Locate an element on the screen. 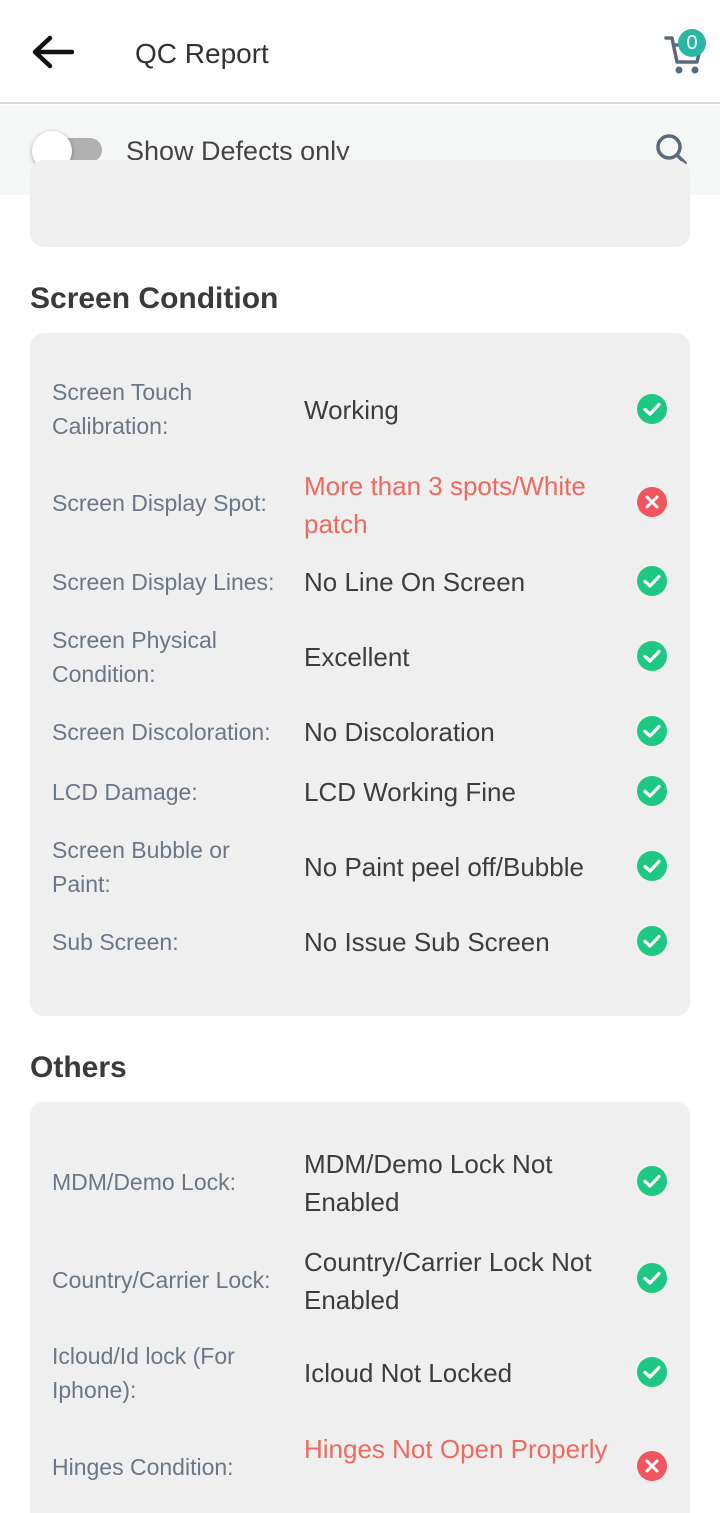 This screenshot has width=720, height=1513. qc-label: Screen Touch Calibration: is located at coordinates (122, 409).